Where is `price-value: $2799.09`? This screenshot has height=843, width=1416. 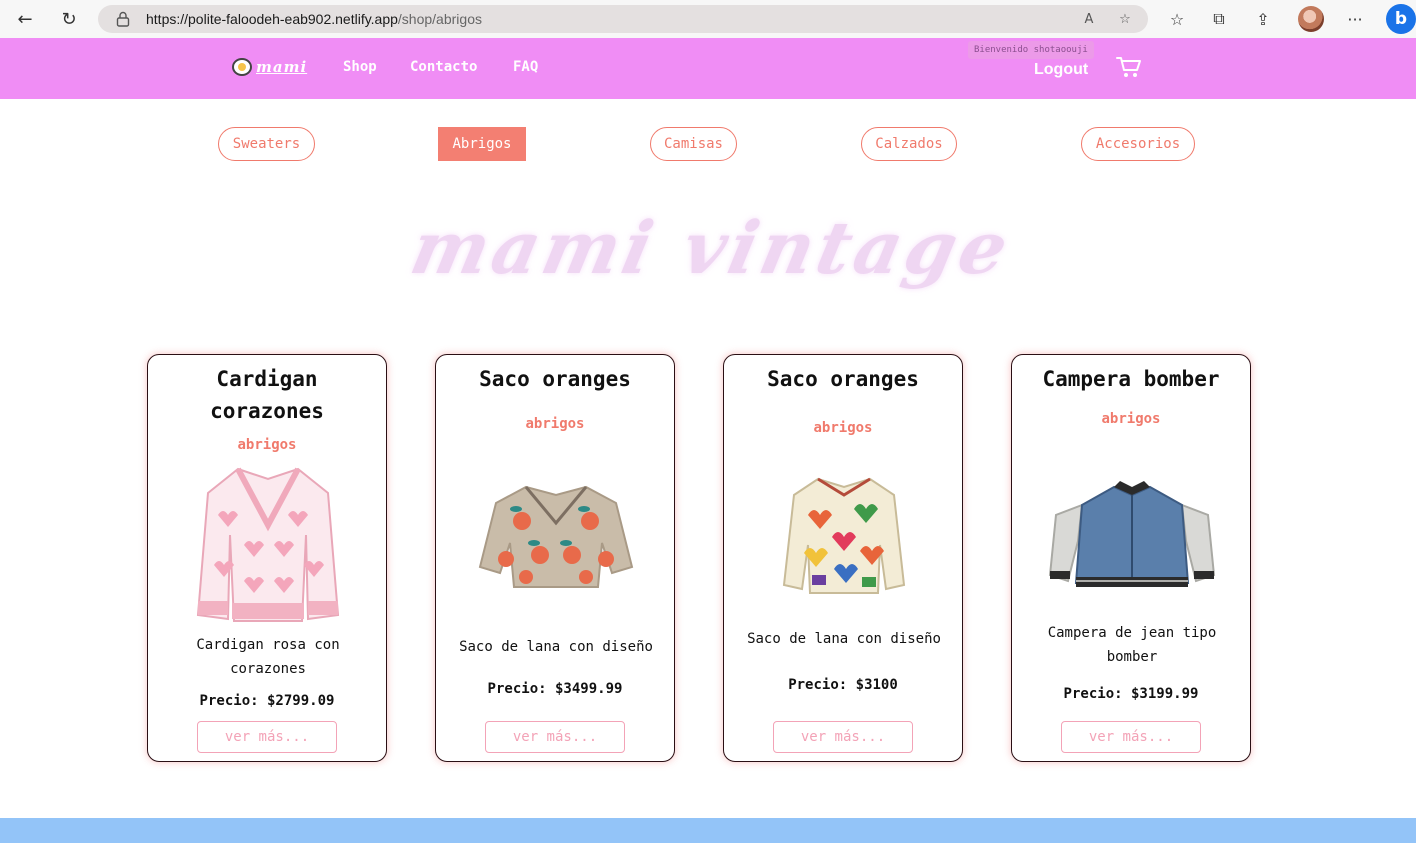 price-value: $2799.09 is located at coordinates (301, 701).